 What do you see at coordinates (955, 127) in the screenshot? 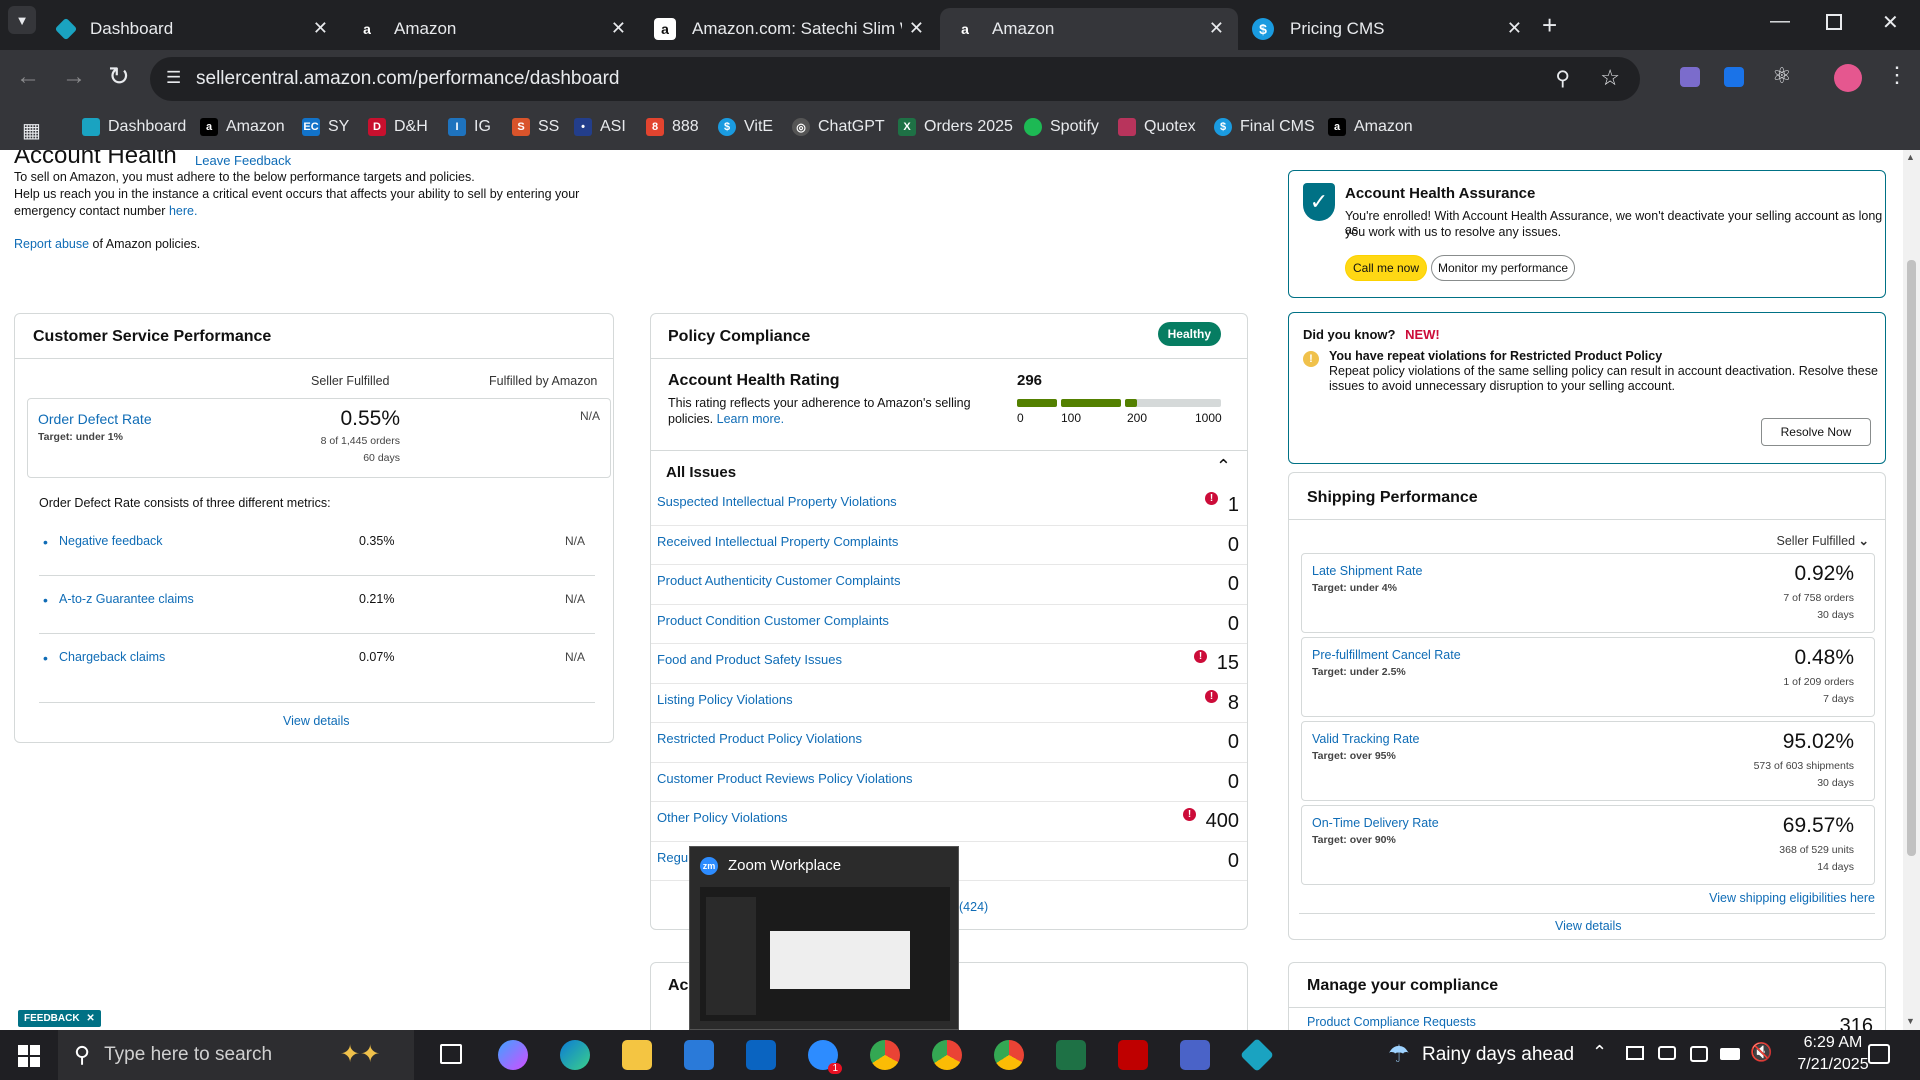
I see `bookmark-orders-2025: X Orders 2025` at bounding box center [955, 127].